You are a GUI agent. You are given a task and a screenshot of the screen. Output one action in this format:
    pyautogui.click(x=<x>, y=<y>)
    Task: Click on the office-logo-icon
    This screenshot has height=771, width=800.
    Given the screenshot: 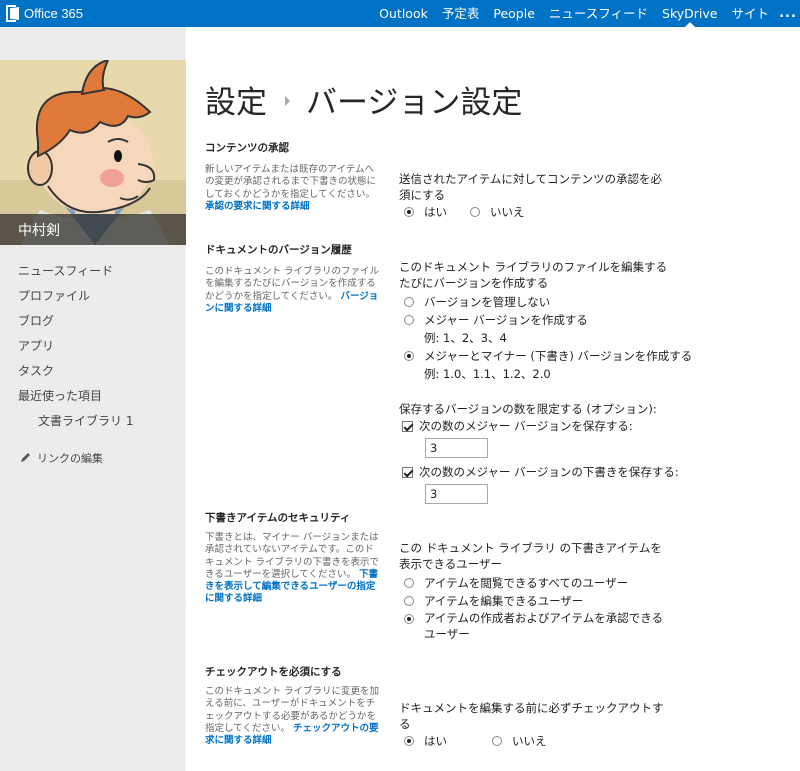 What is the action you would take?
    pyautogui.click(x=13, y=13)
    